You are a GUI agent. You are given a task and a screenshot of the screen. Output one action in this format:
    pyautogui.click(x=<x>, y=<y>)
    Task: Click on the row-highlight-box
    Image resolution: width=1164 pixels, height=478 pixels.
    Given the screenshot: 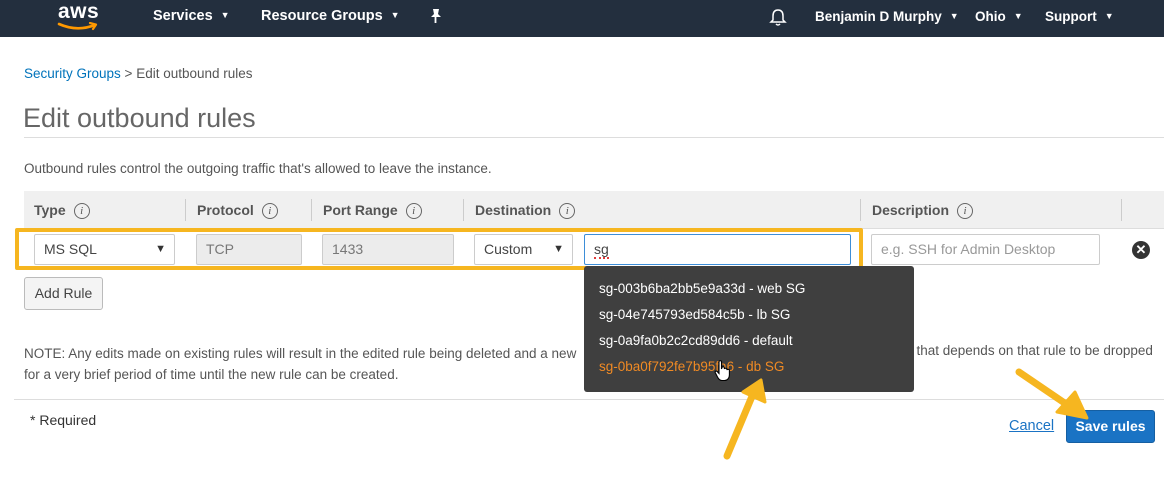 What is the action you would take?
    pyautogui.click(x=439, y=249)
    